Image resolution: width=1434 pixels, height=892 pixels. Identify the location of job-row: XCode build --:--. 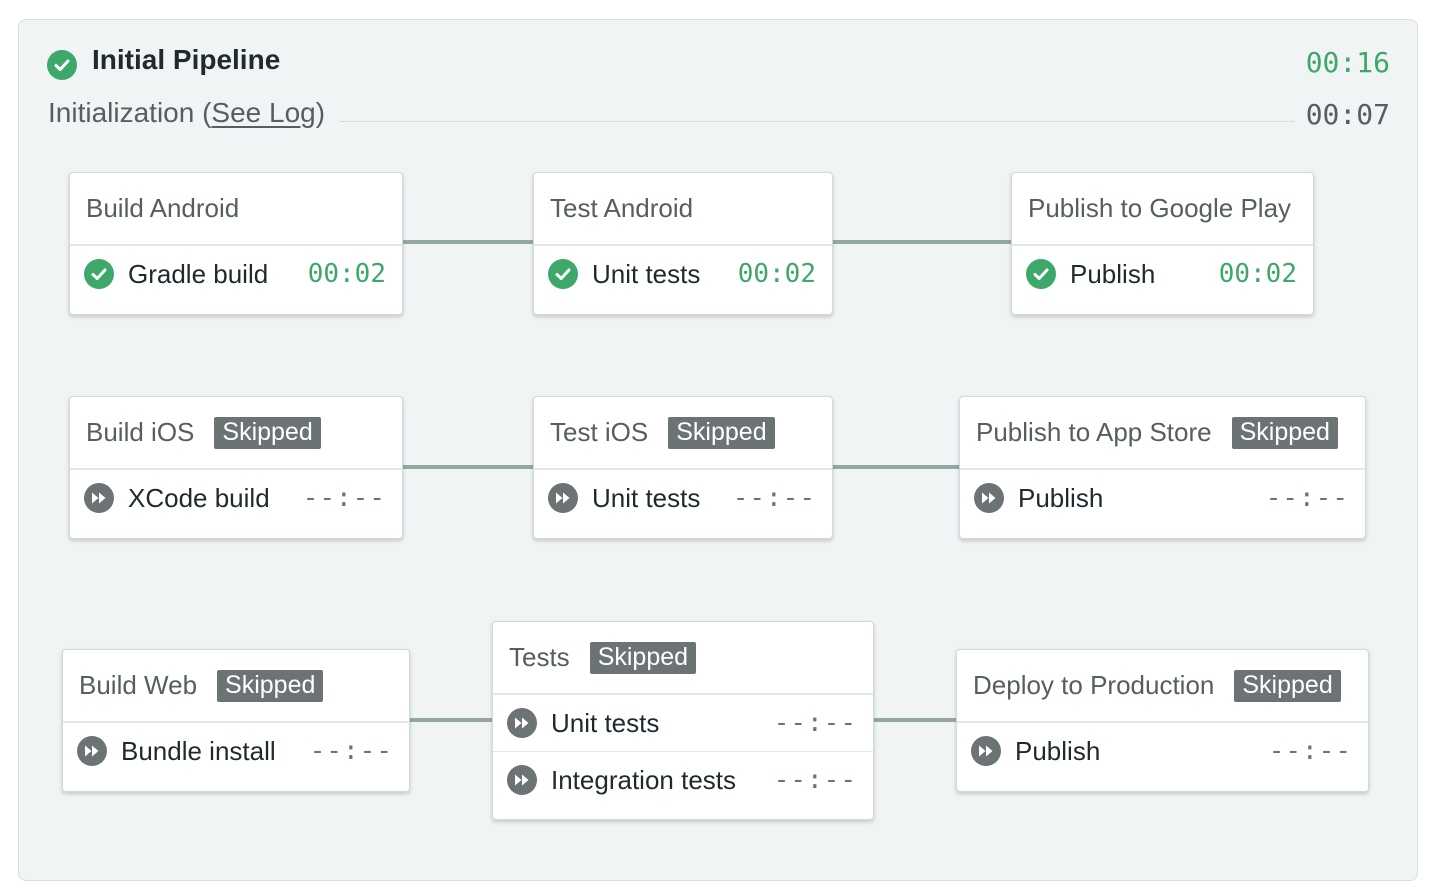
(236, 497).